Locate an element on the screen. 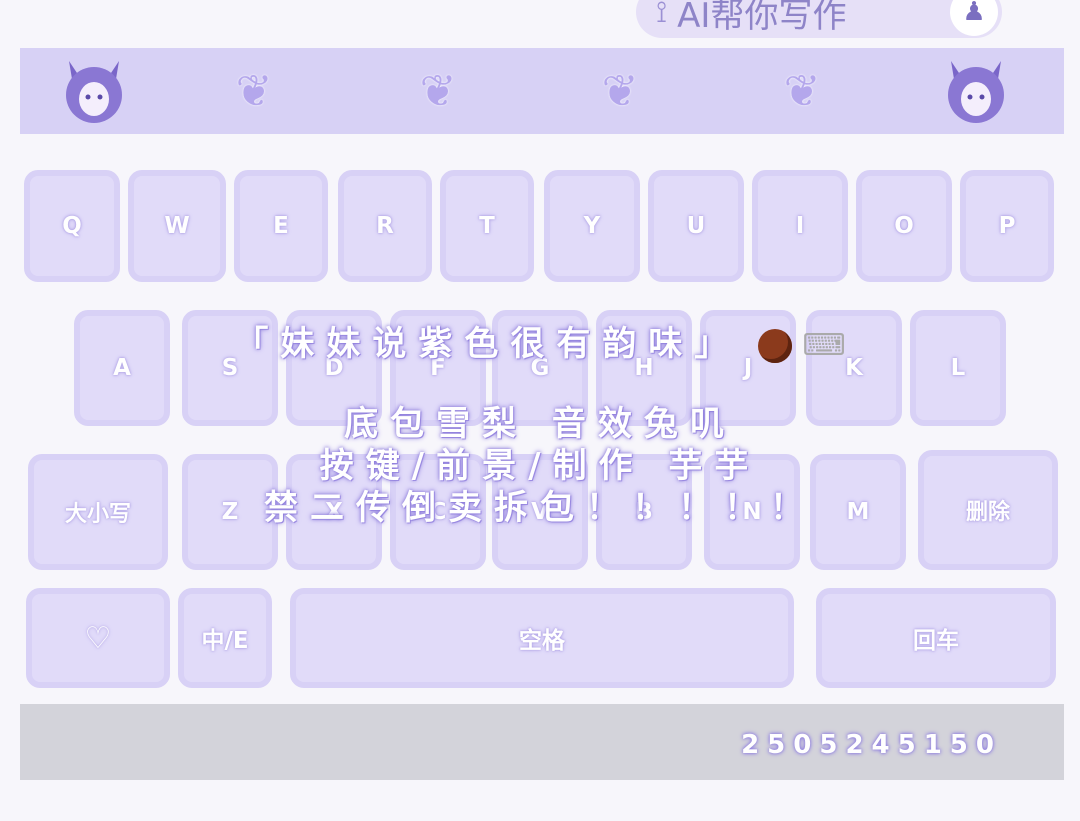  key-e: E is located at coordinates (281, 226).